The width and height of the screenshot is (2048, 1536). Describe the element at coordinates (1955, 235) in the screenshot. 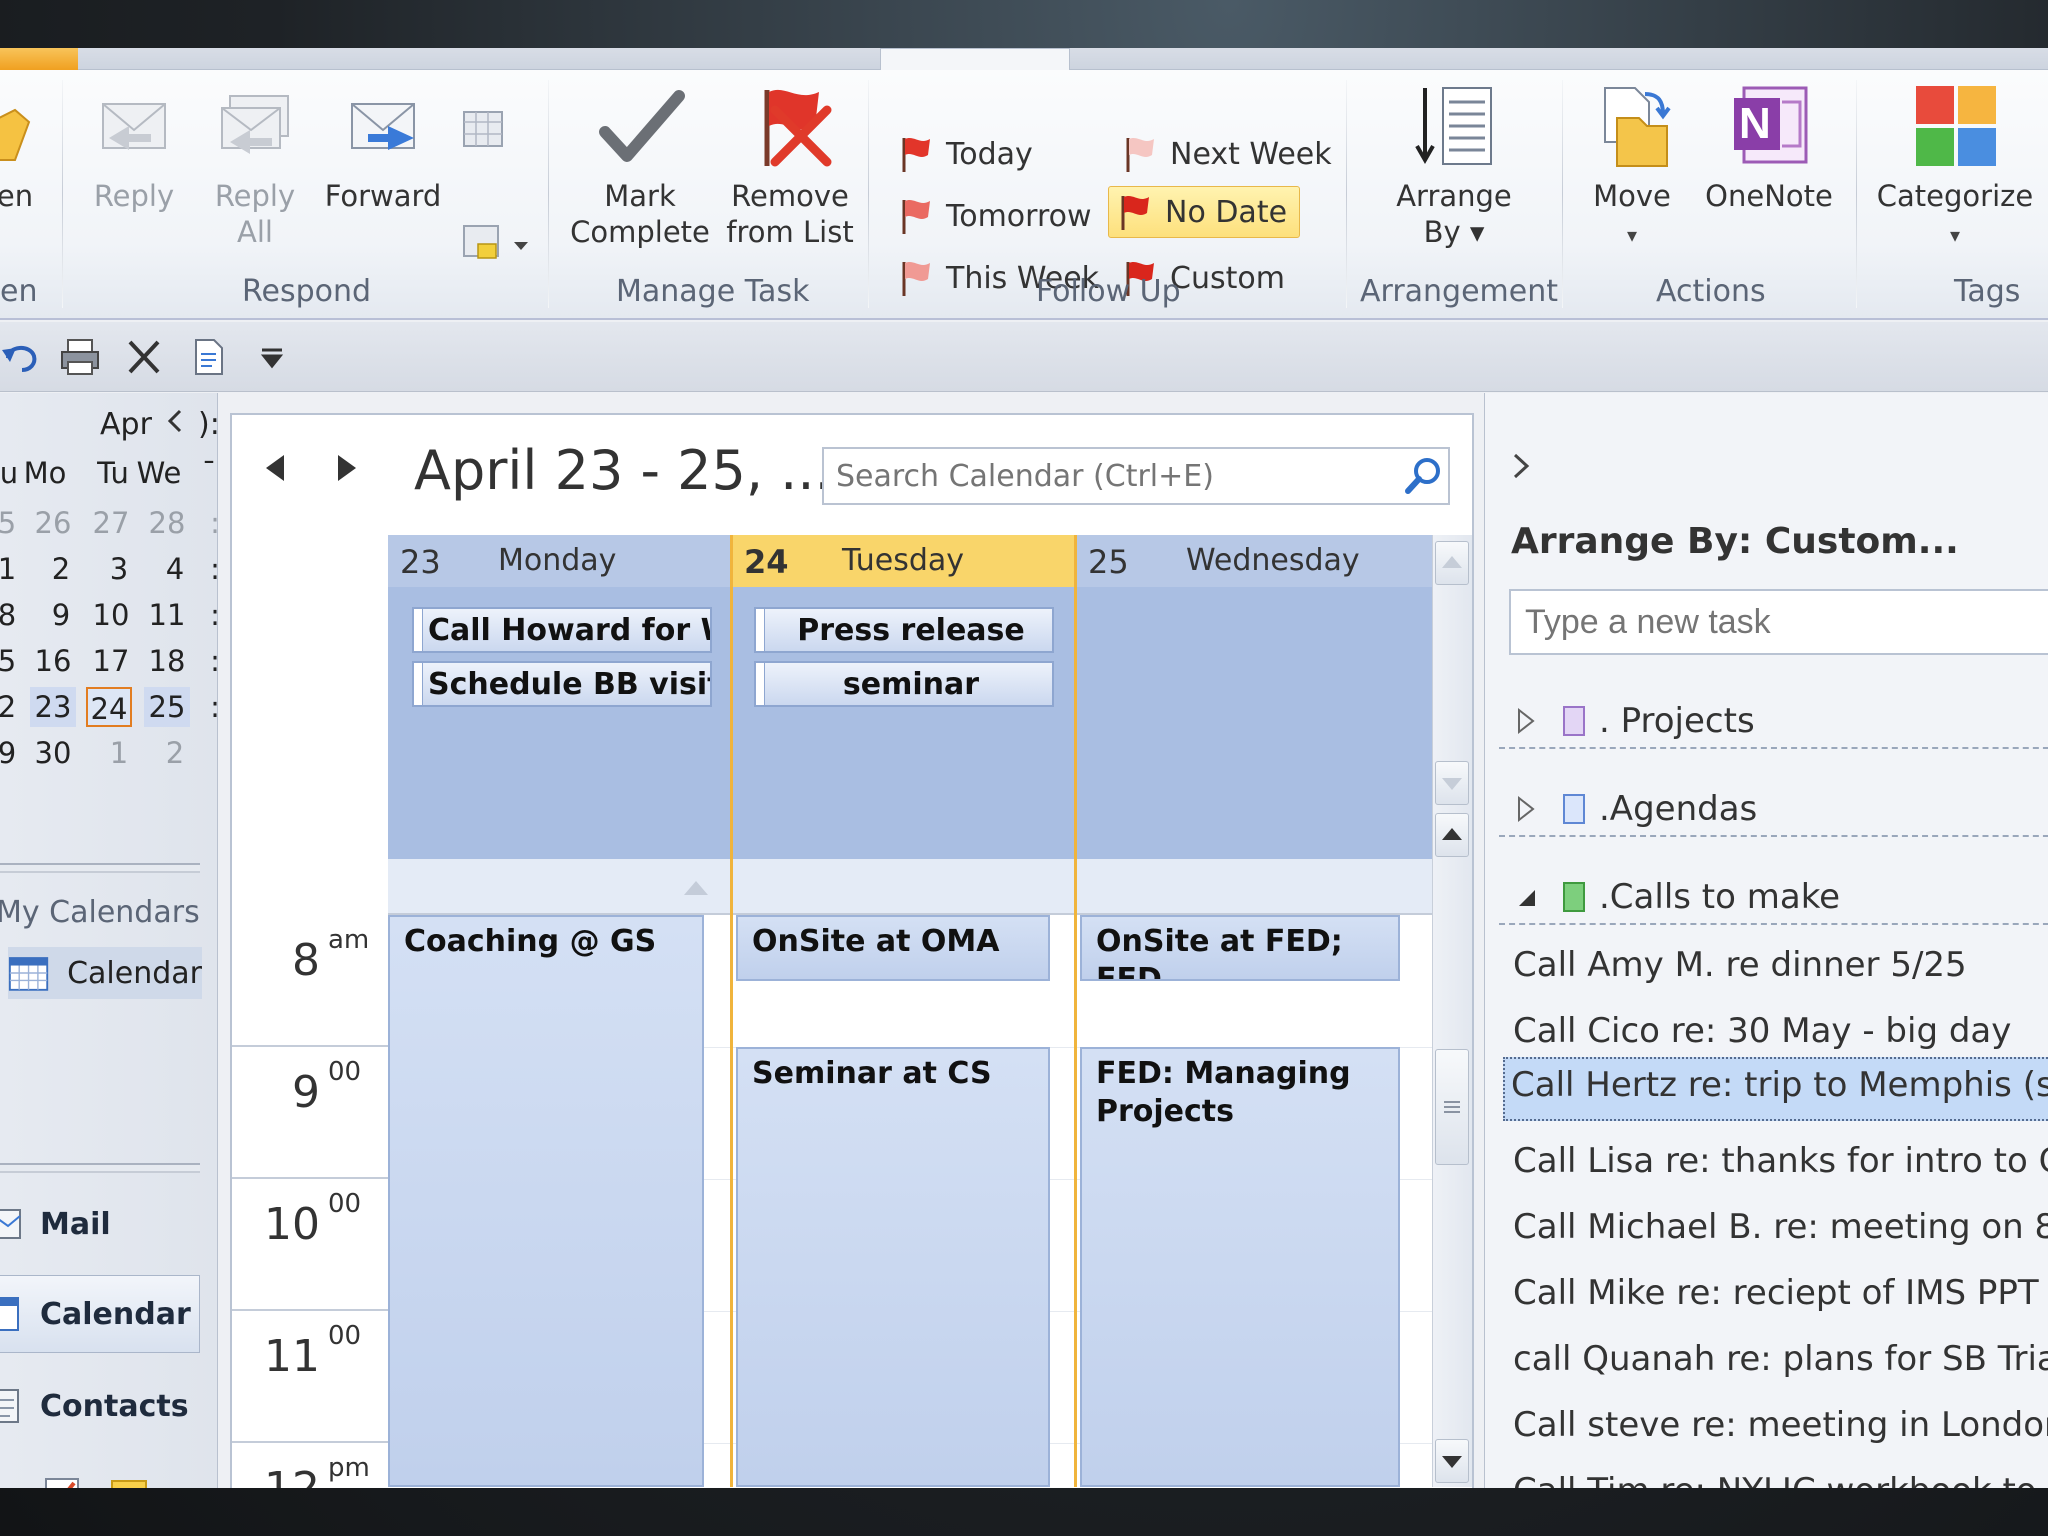

I see `categorize-dropdown-arrow: ▾` at that location.